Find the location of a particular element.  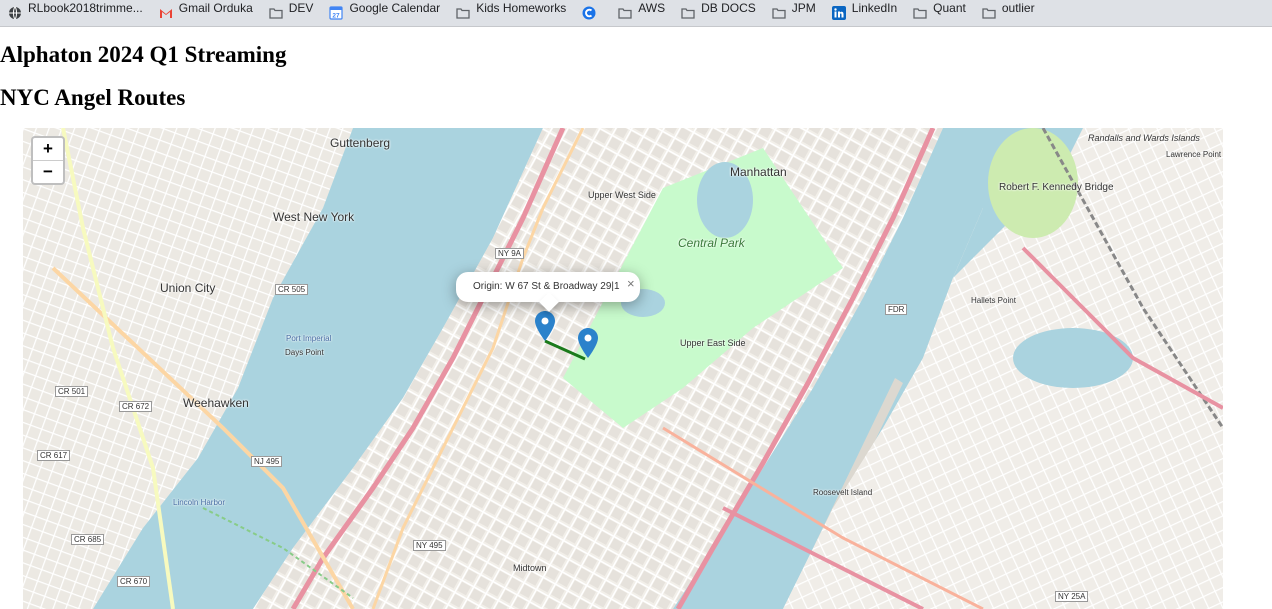

linkedin-icon is located at coordinates (838, 13).